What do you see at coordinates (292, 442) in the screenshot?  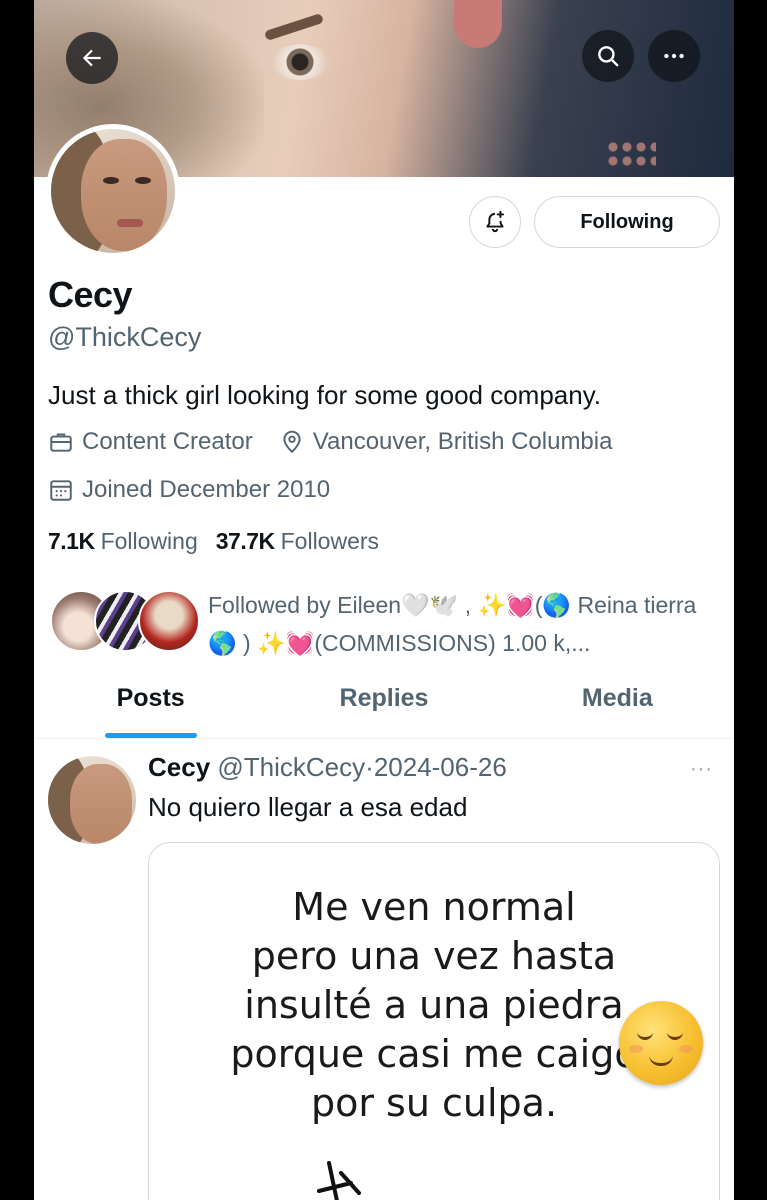 I see `location-pin-icon` at bounding box center [292, 442].